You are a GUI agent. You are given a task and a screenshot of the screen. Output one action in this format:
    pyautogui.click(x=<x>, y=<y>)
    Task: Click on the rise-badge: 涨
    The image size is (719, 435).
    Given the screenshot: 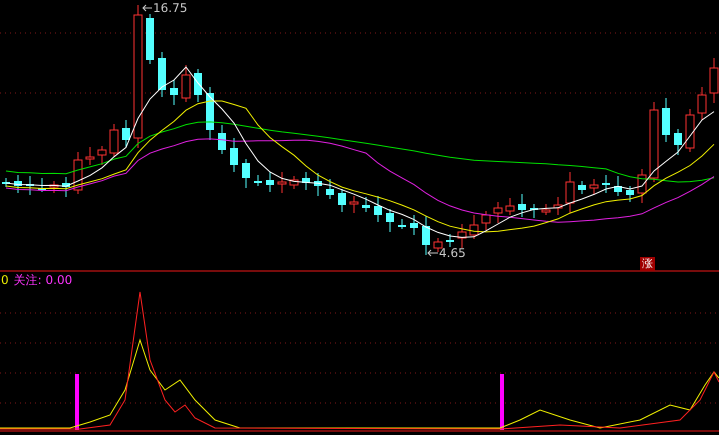 What is the action you would take?
    pyautogui.click(x=647, y=264)
    